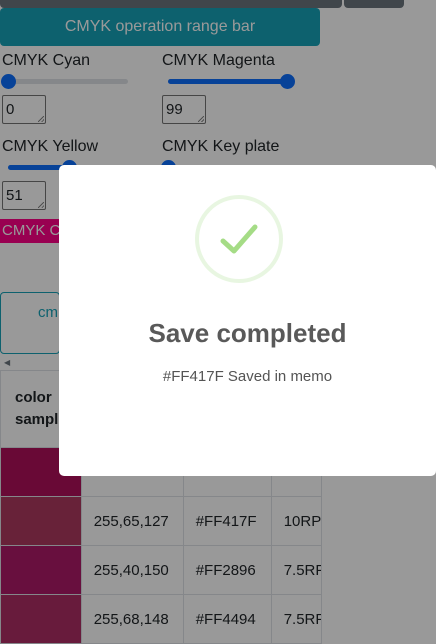 This screenshot has height=644, width=436. Describe the element at coordinates (247, 376) in the screenshot. I see `dialog-message: #FF417F Saved in memo` at that location.